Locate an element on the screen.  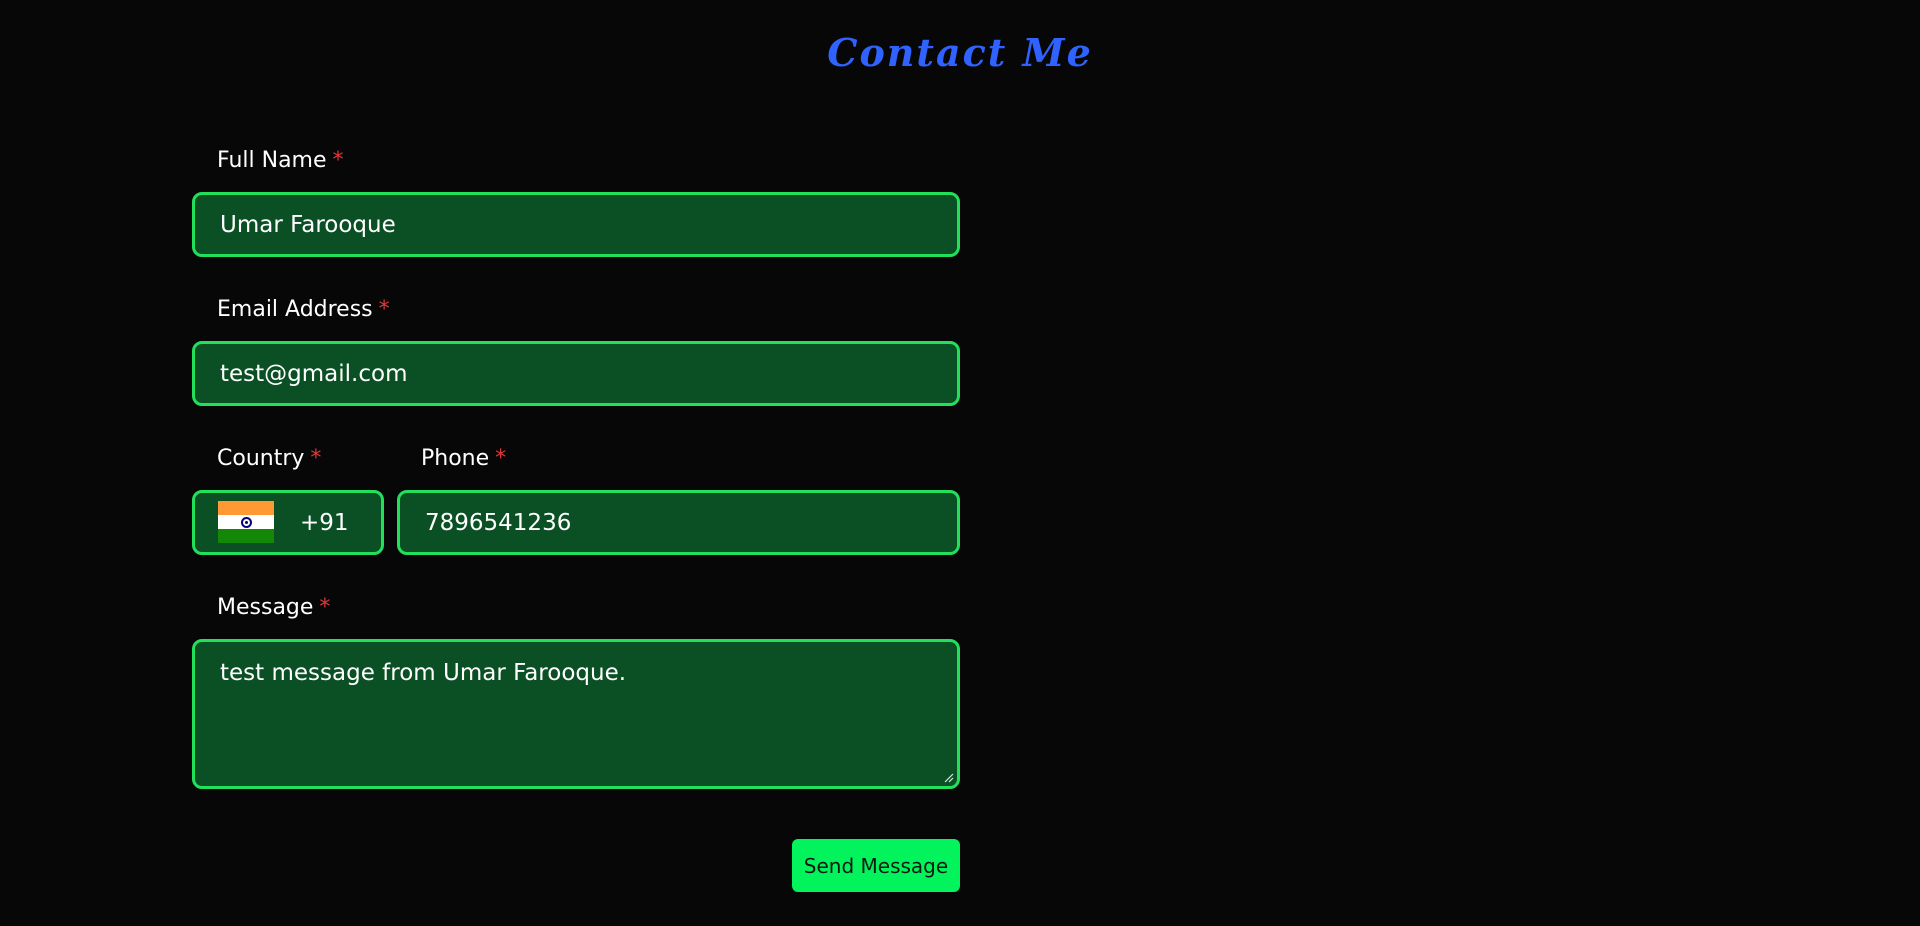
email-label-text: Email Address is located at coordinates (295, 309).